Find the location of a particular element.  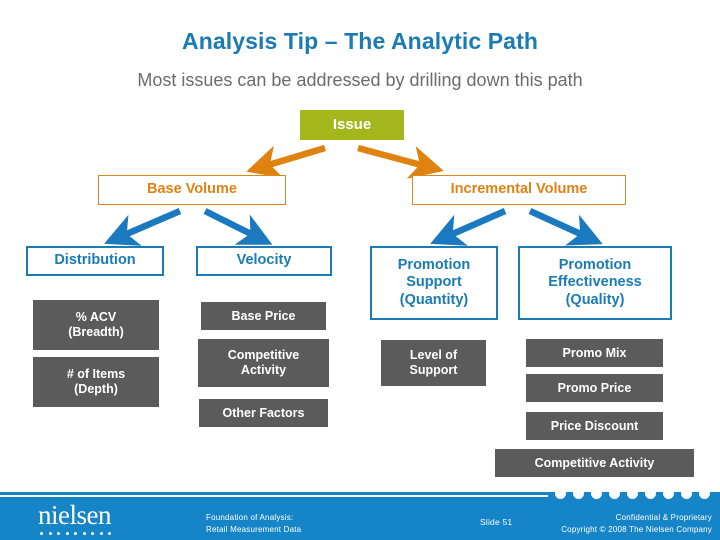

item-level-of-support: Level of Support is located at coordinates (433, 363).